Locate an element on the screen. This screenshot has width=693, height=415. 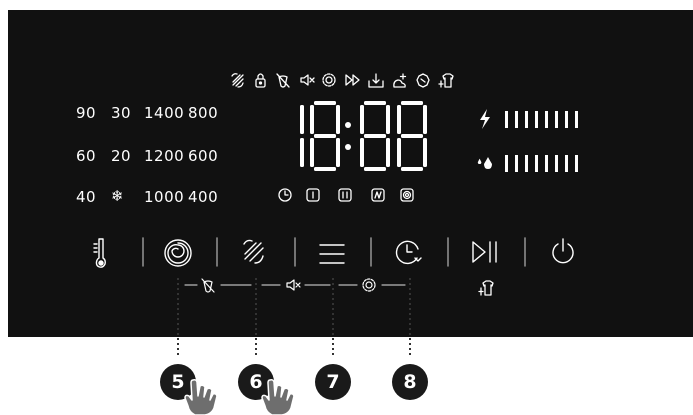
digit-2-segment-d is located at coordinates (325, 169).